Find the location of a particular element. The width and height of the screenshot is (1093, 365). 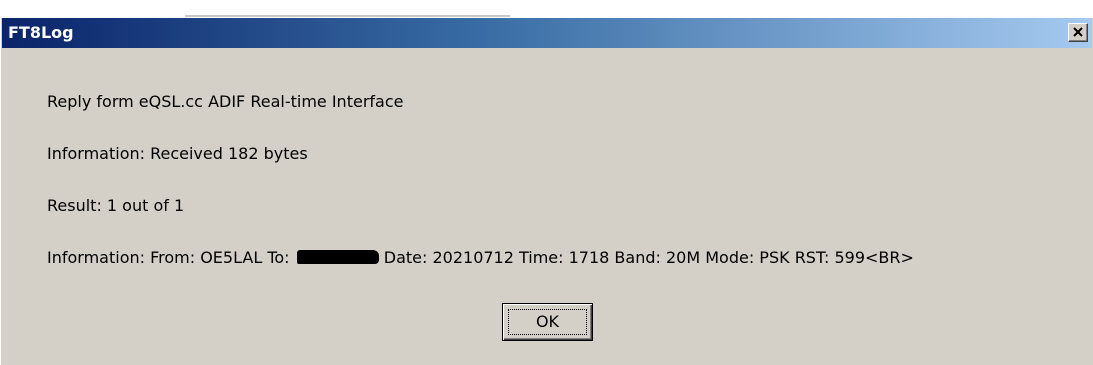

close-icon is located at coordinates (1078, 32).